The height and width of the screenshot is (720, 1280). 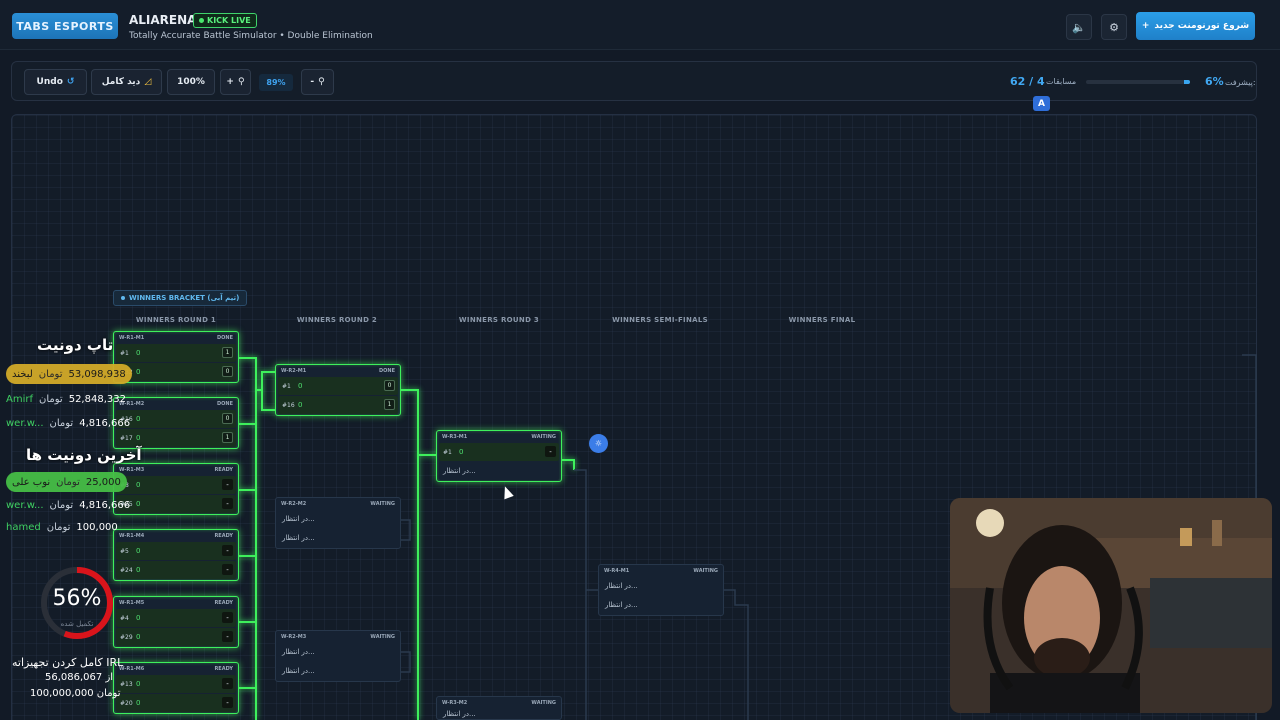 I want to click on match-slot: #20 0 -, so click(x=176, y=703).